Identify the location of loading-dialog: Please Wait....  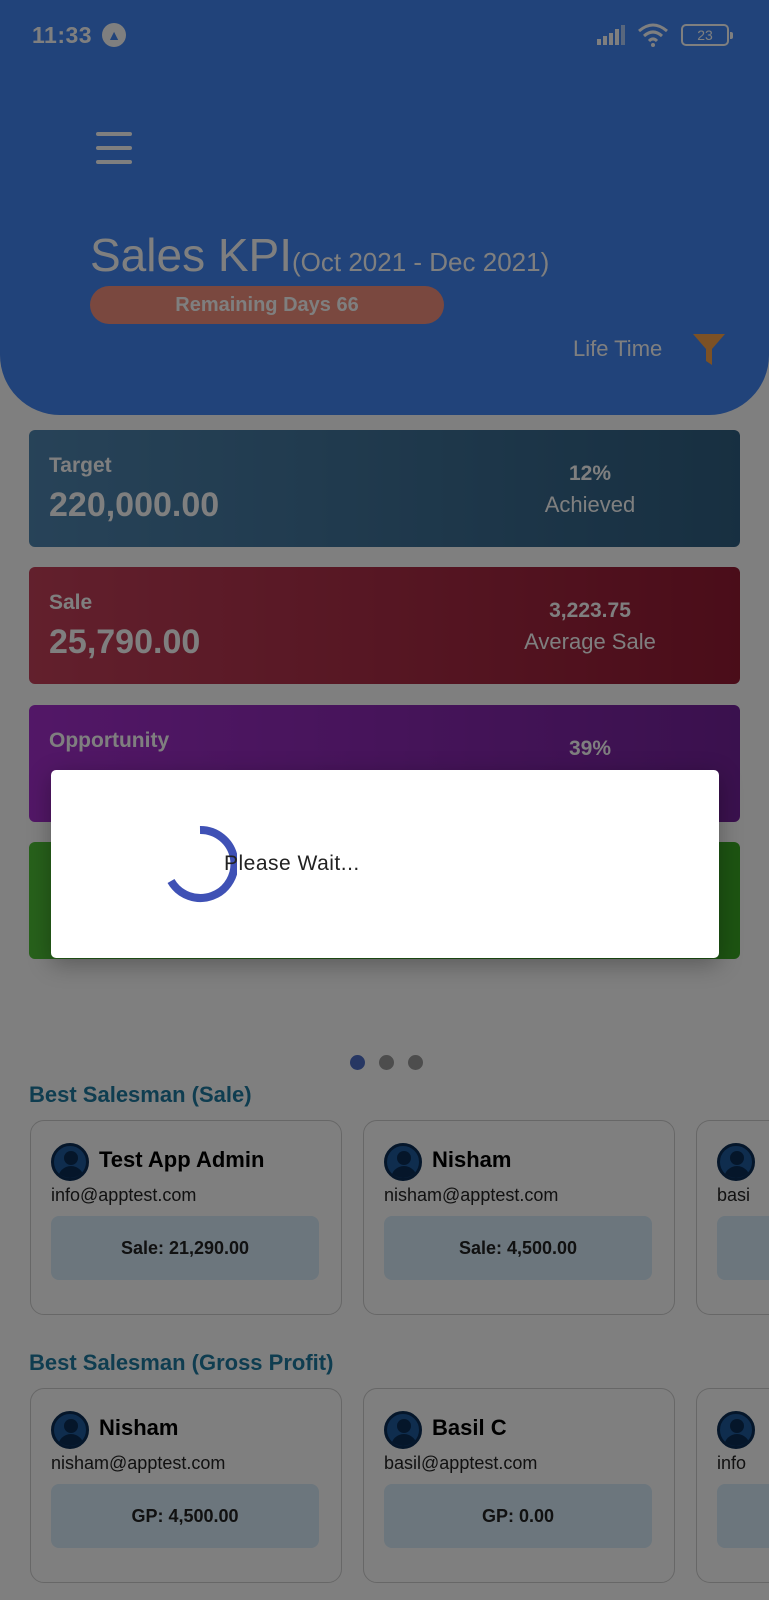
(385, 864).